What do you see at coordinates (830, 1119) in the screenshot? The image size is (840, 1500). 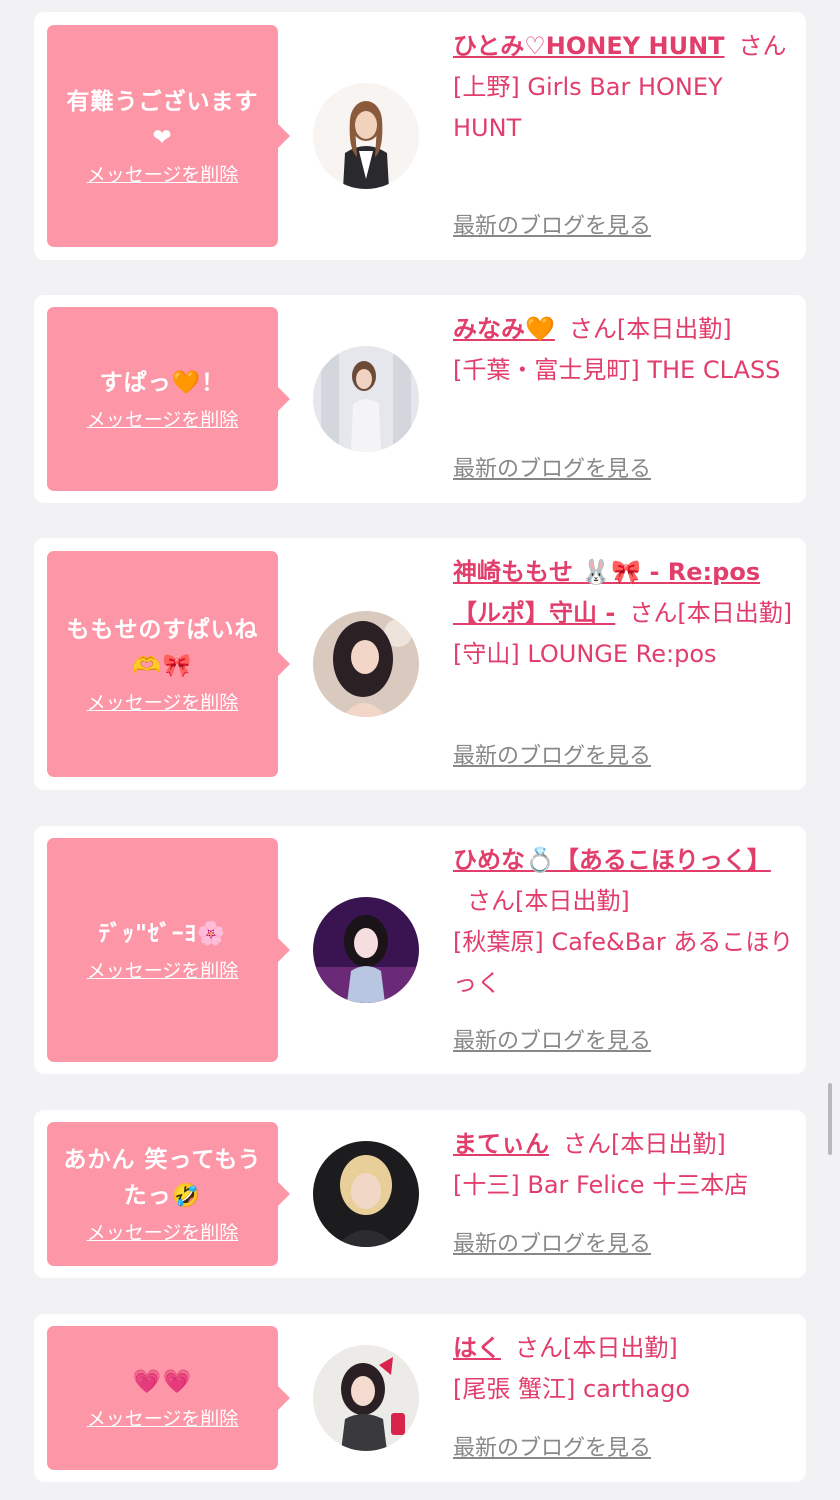 I see `scrollbar` at bounding box center [830, 1119].